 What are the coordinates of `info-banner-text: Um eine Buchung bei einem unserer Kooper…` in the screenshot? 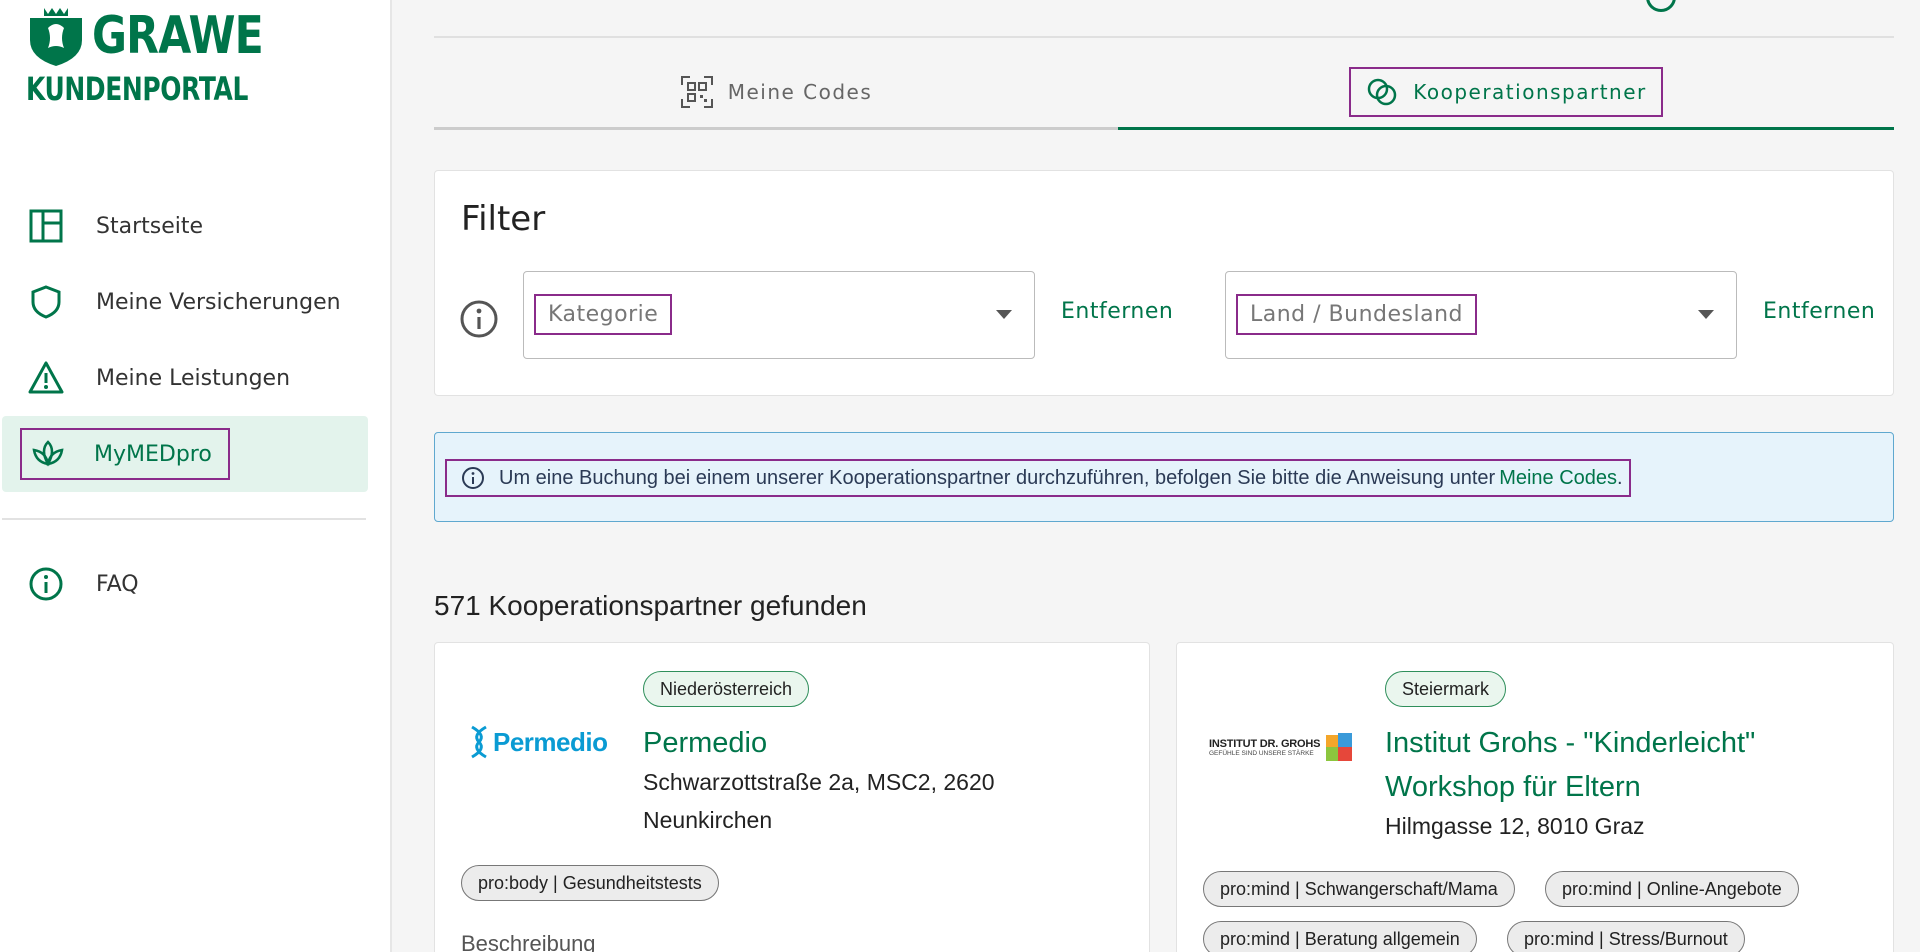 It's located at (997, 477).